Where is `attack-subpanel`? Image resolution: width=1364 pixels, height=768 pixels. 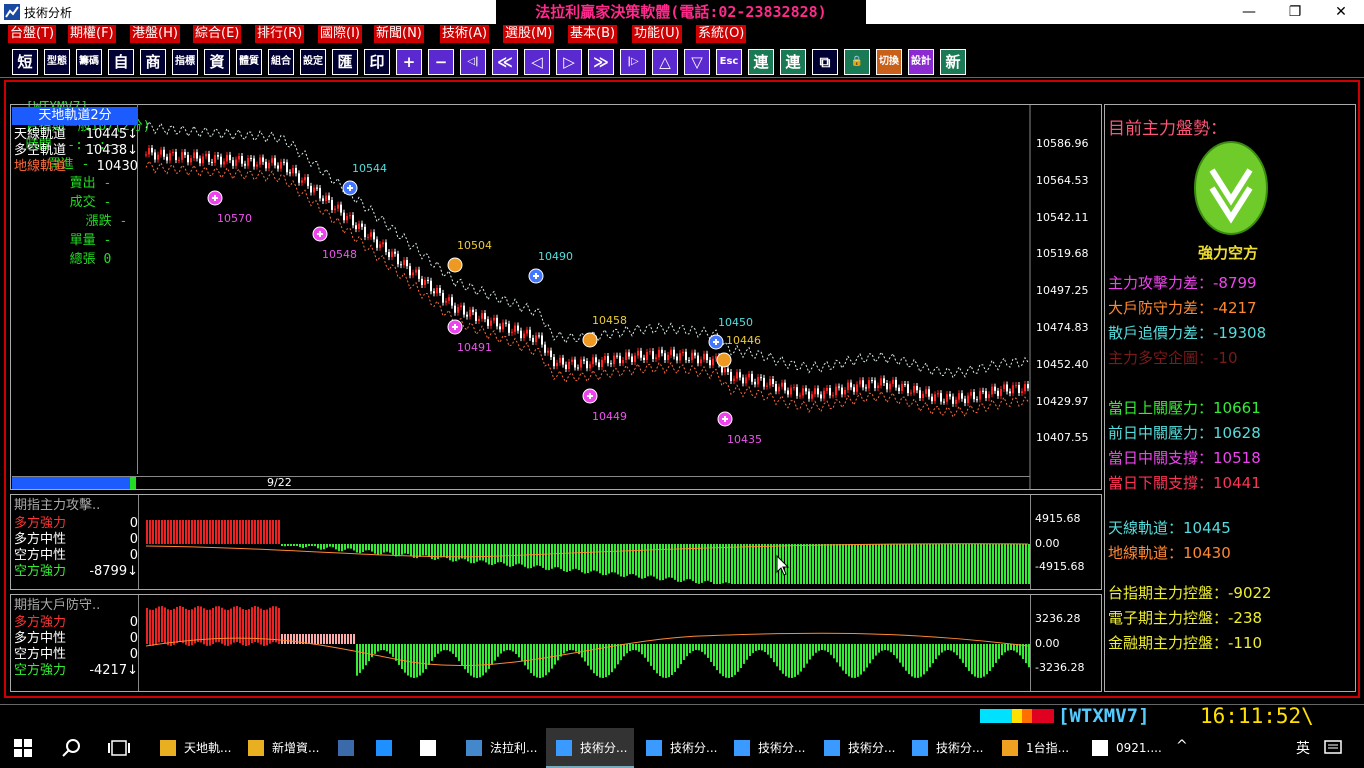 attack-subpanel is located at coordinates (556, 542).